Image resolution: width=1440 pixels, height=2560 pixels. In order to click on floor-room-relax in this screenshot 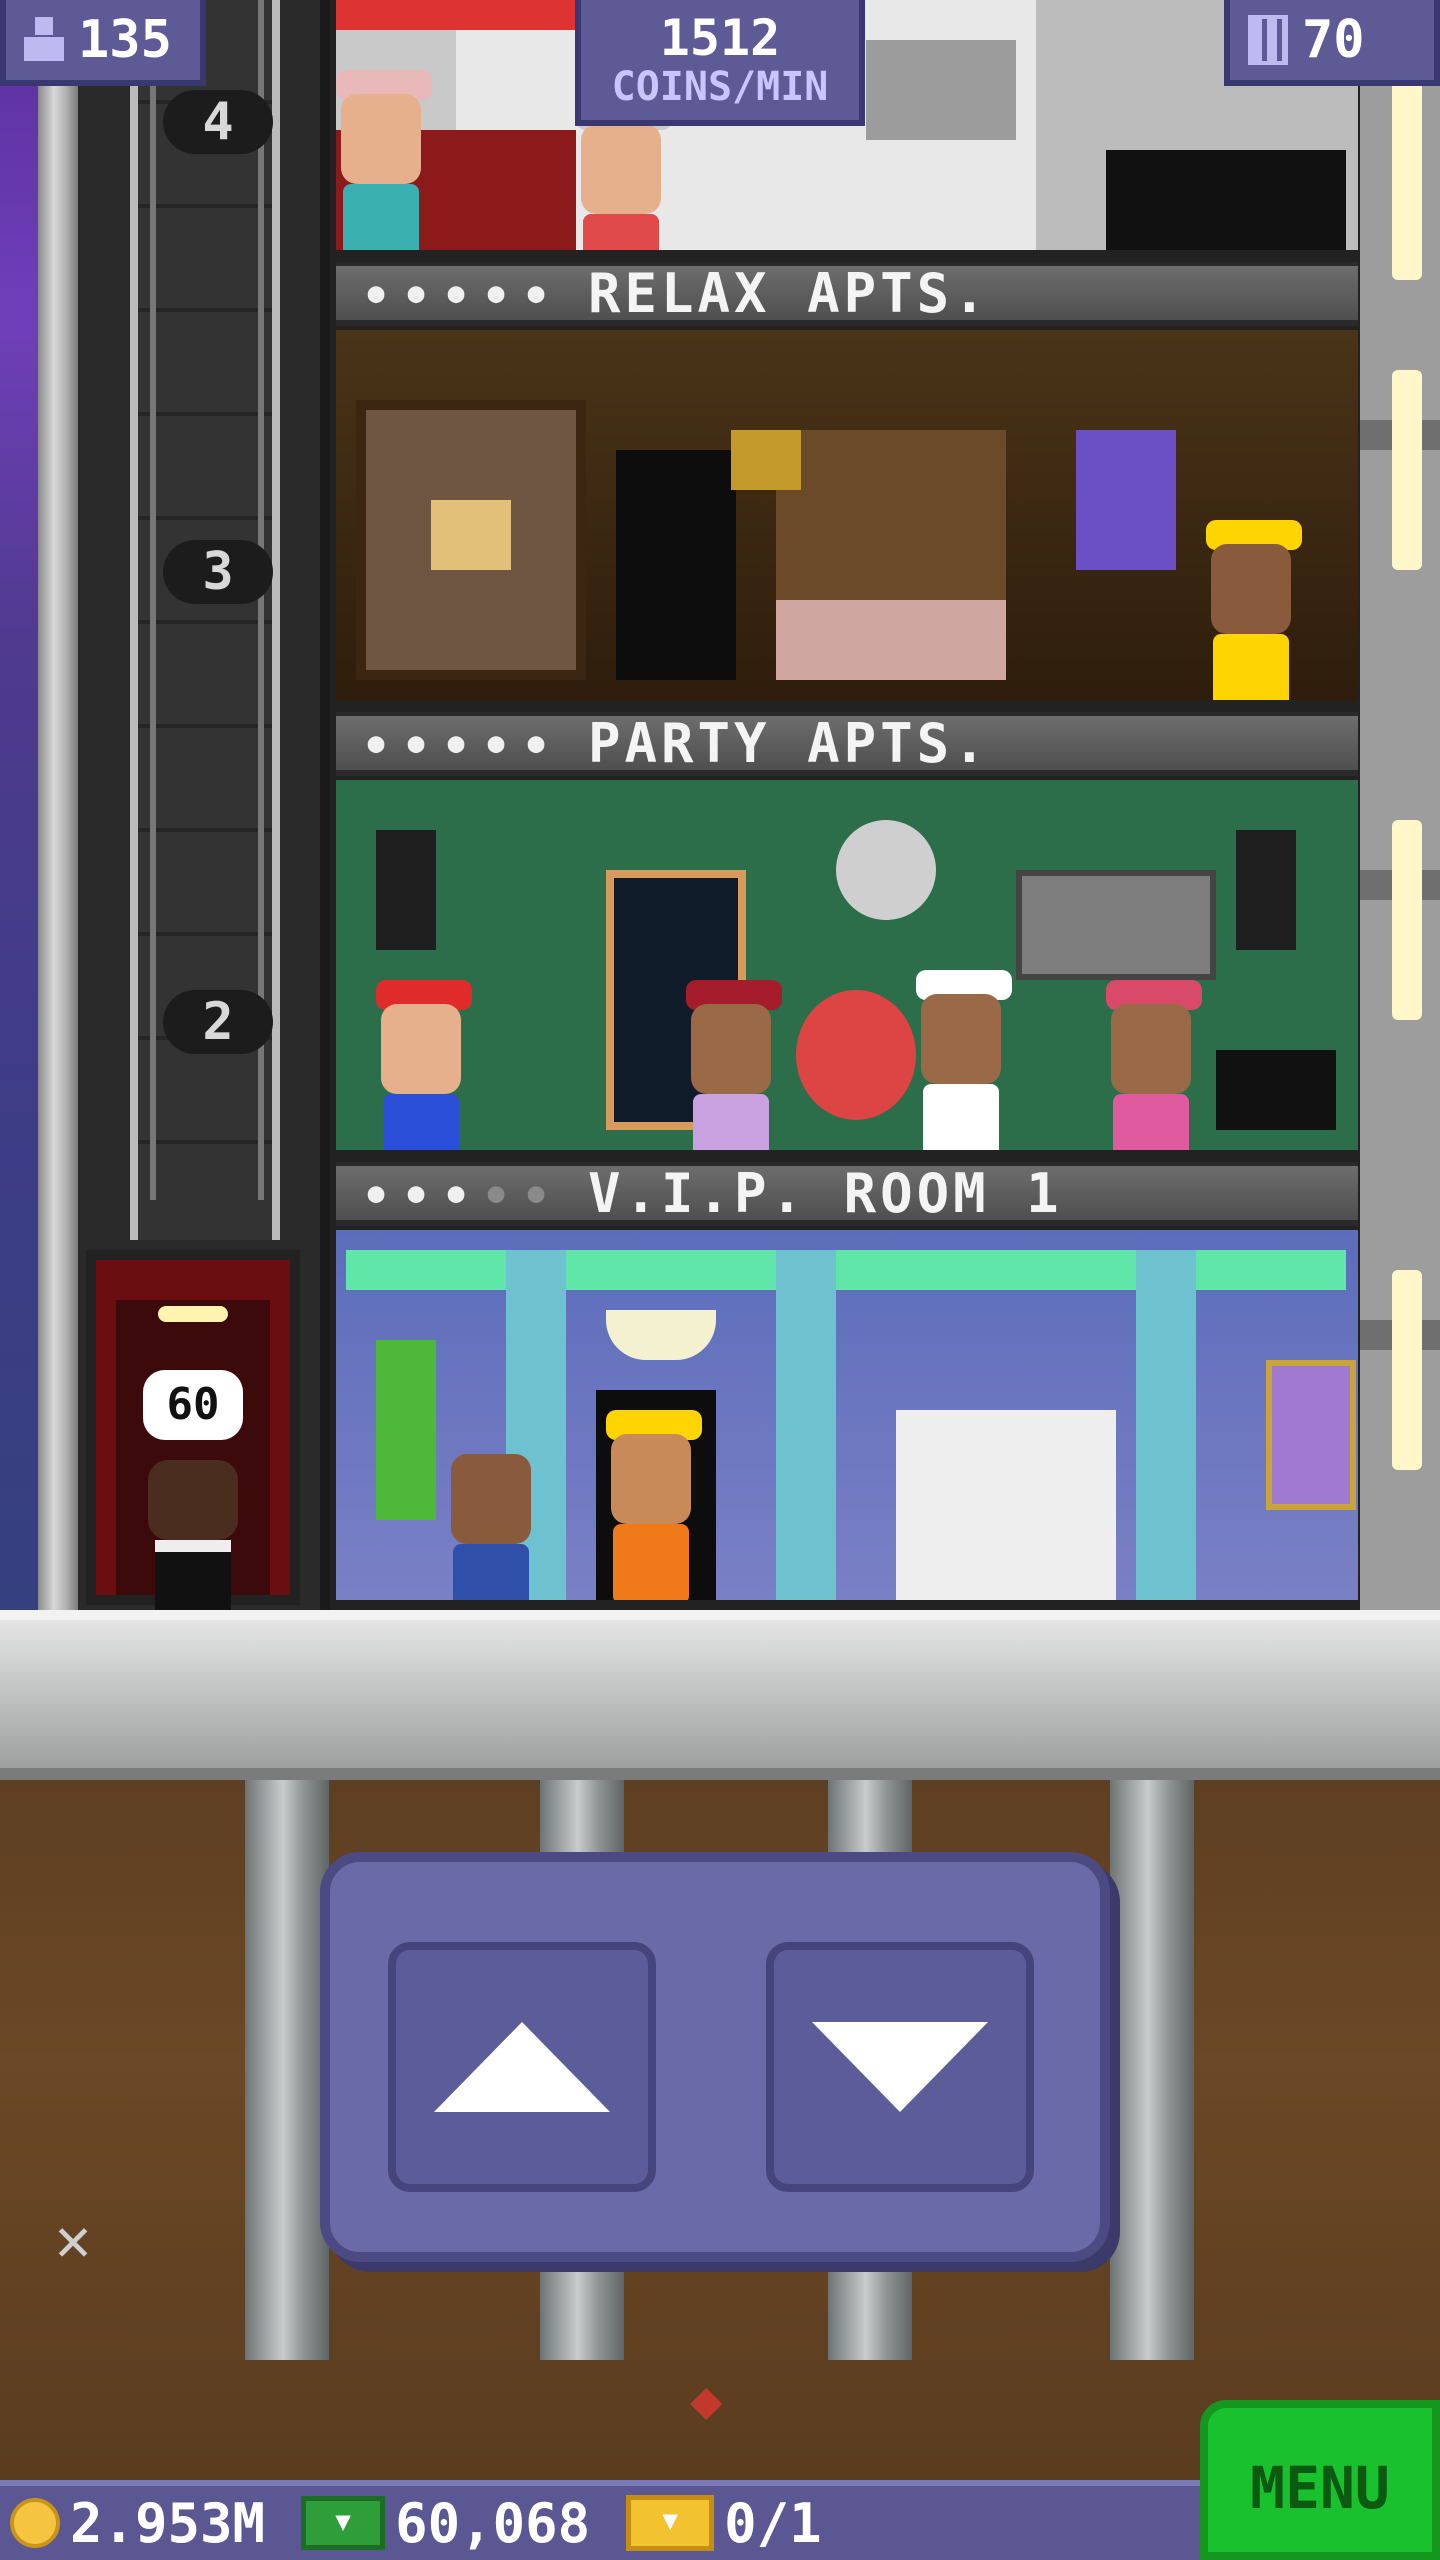, I will do `click(847, 515)`.